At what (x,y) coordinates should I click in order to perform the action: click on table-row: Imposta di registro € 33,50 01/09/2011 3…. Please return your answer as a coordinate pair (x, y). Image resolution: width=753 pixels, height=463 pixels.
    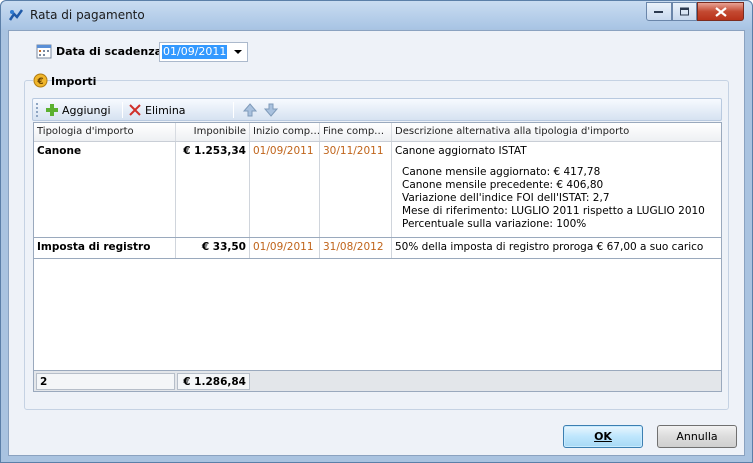
    Looking at the image, I should click on (377, 248).